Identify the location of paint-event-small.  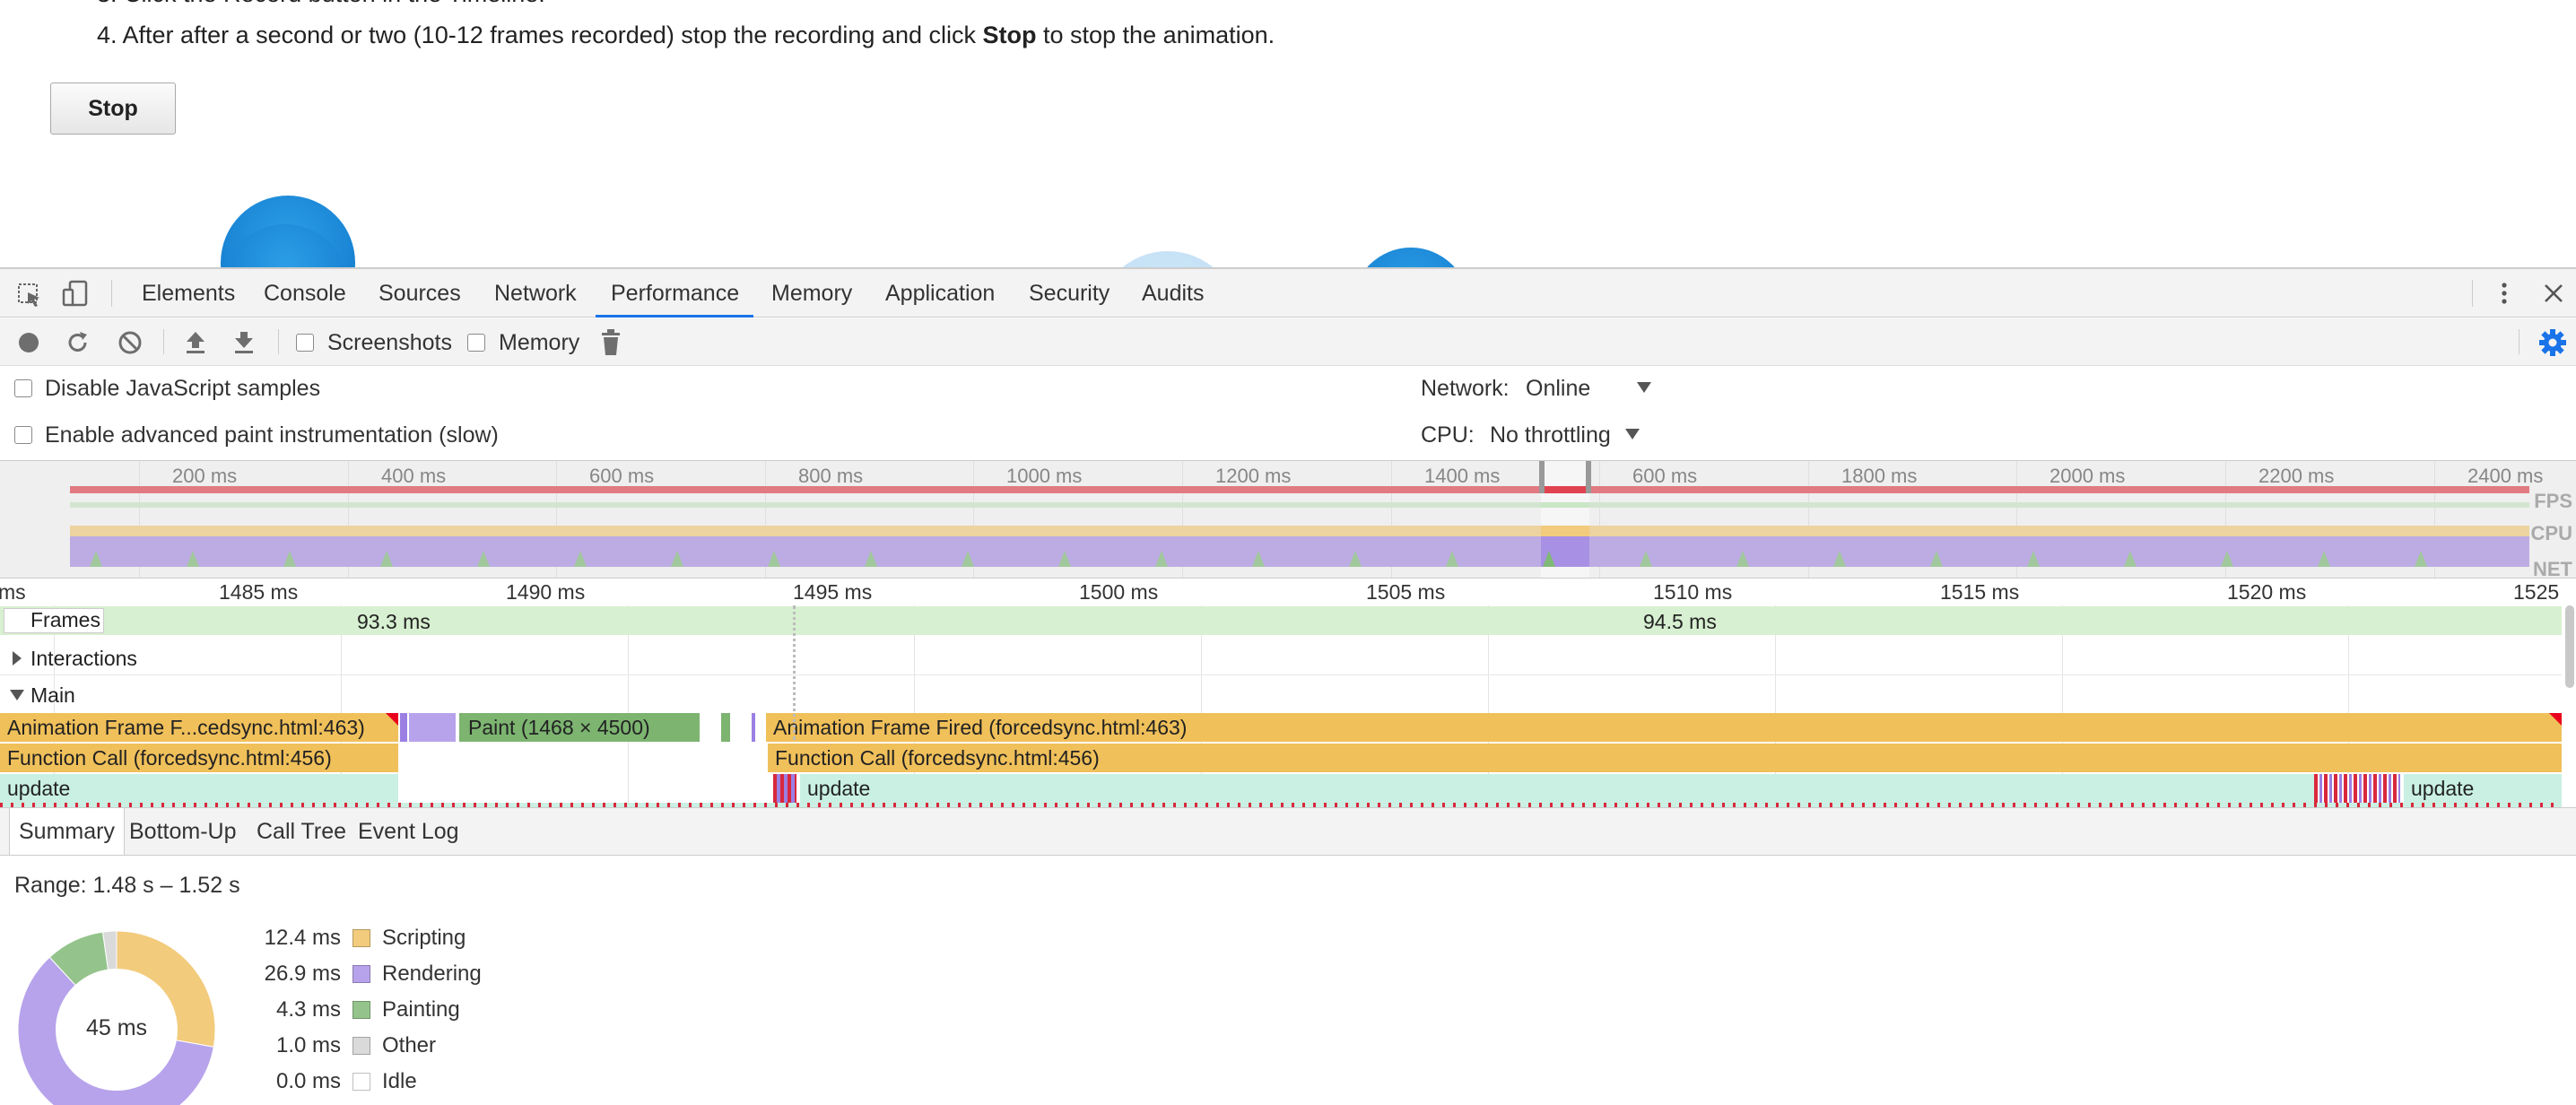
(725, 727).